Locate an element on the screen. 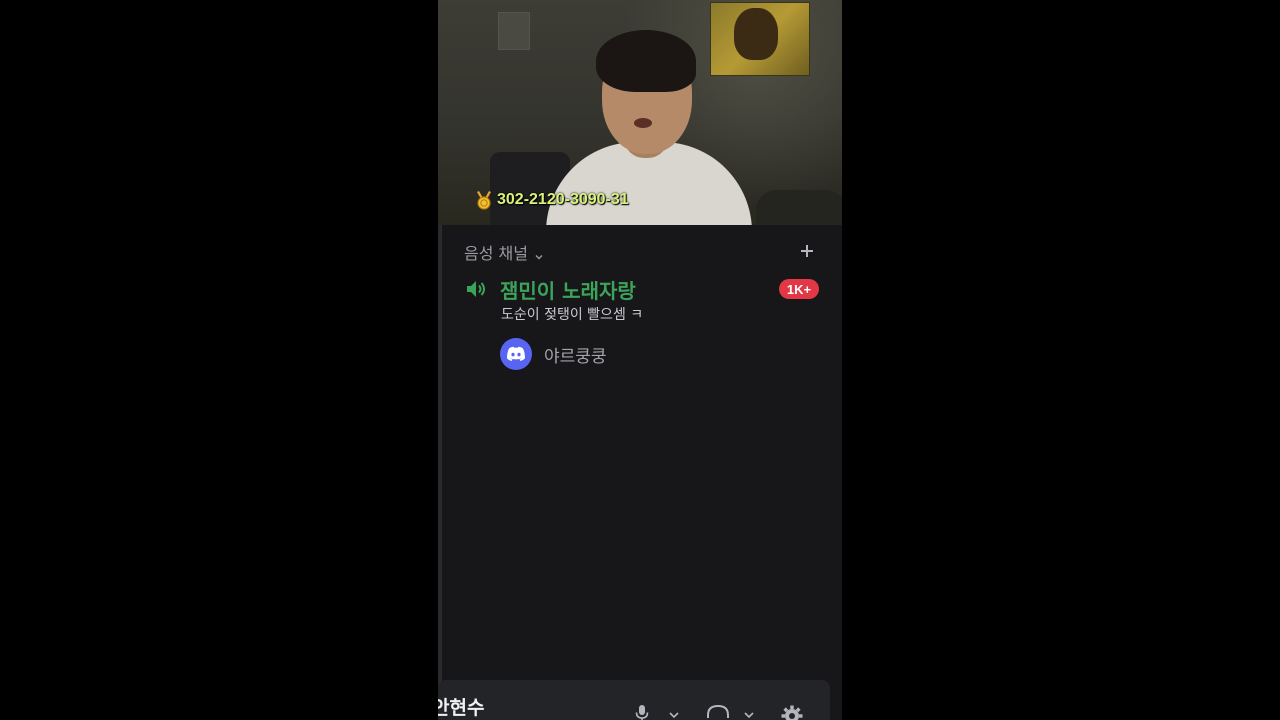 The height and width of the screenshot is (720, 1280). gear-icon is located at coordinates (792, 712).